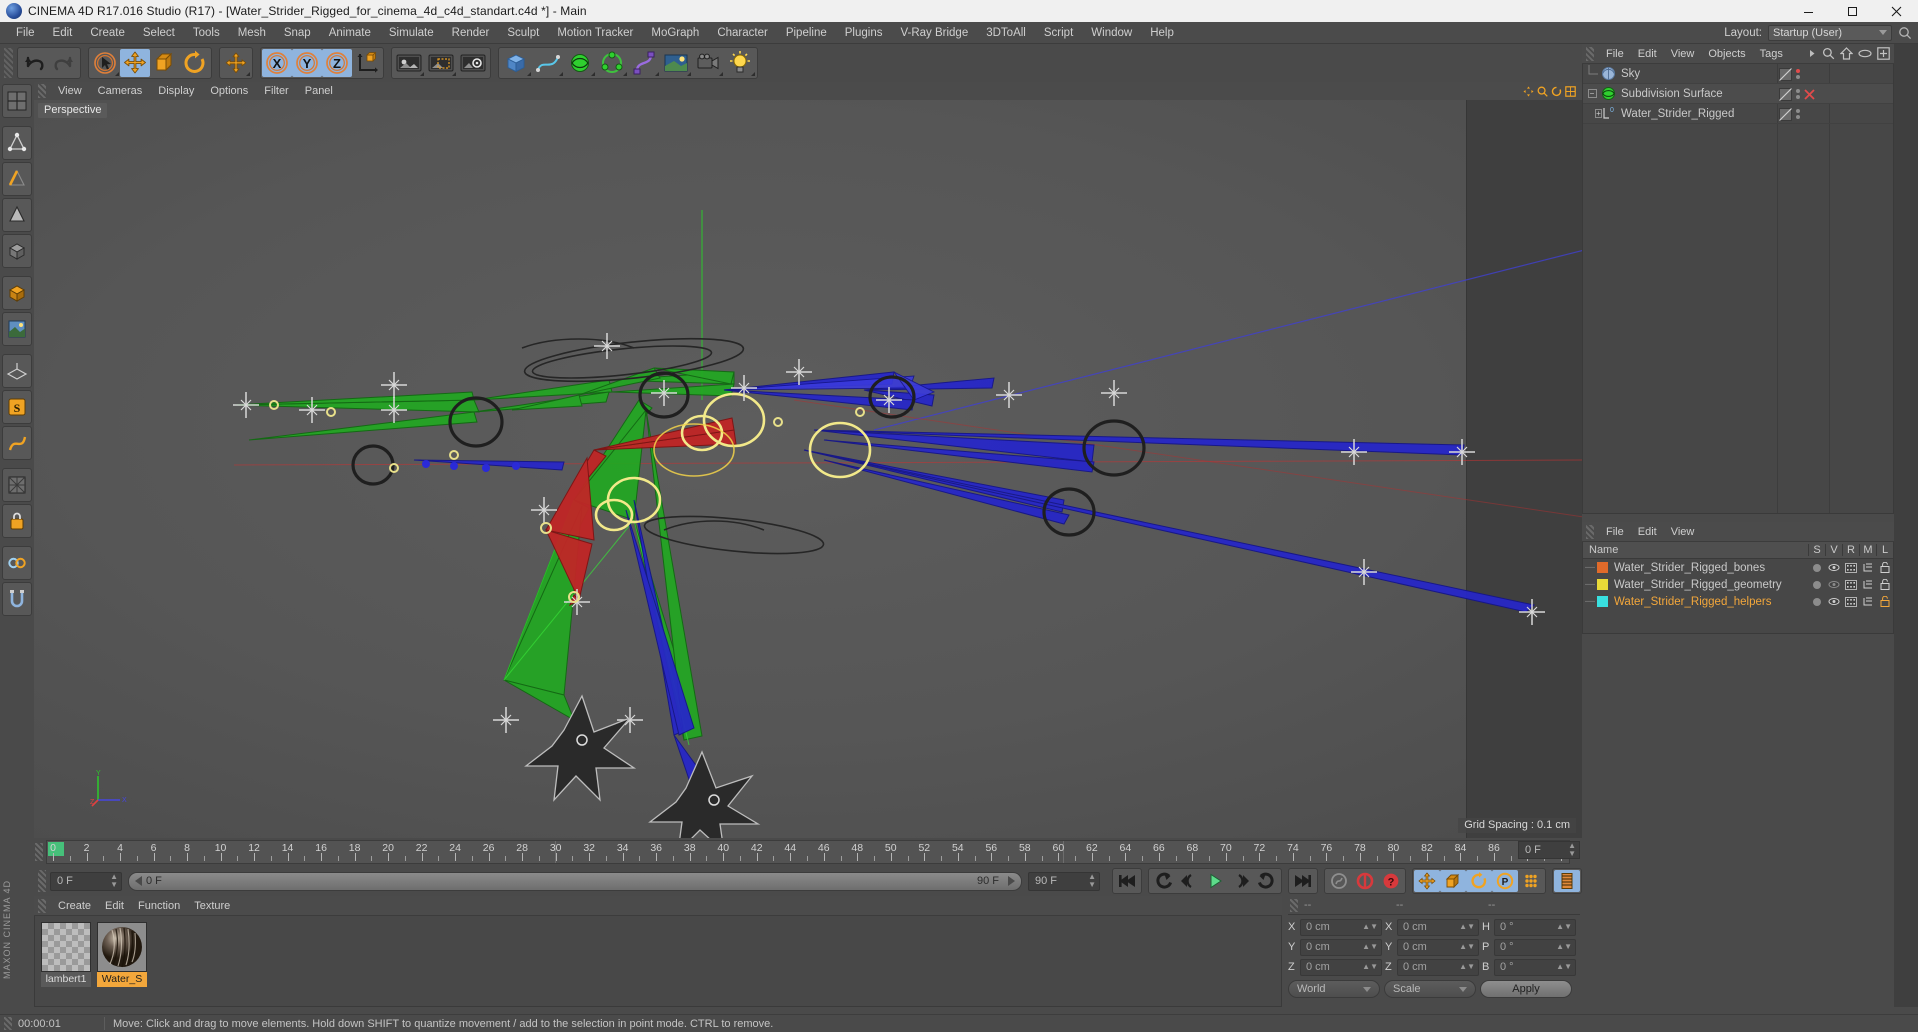 The image size is (1918, 1032). What do you see at coordinates (1453, 881) in the screenshot?
I see `scale-key-button` at bounding box center [1453, 881].